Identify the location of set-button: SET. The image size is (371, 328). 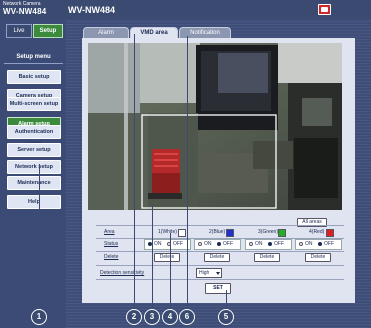
(218, 288).